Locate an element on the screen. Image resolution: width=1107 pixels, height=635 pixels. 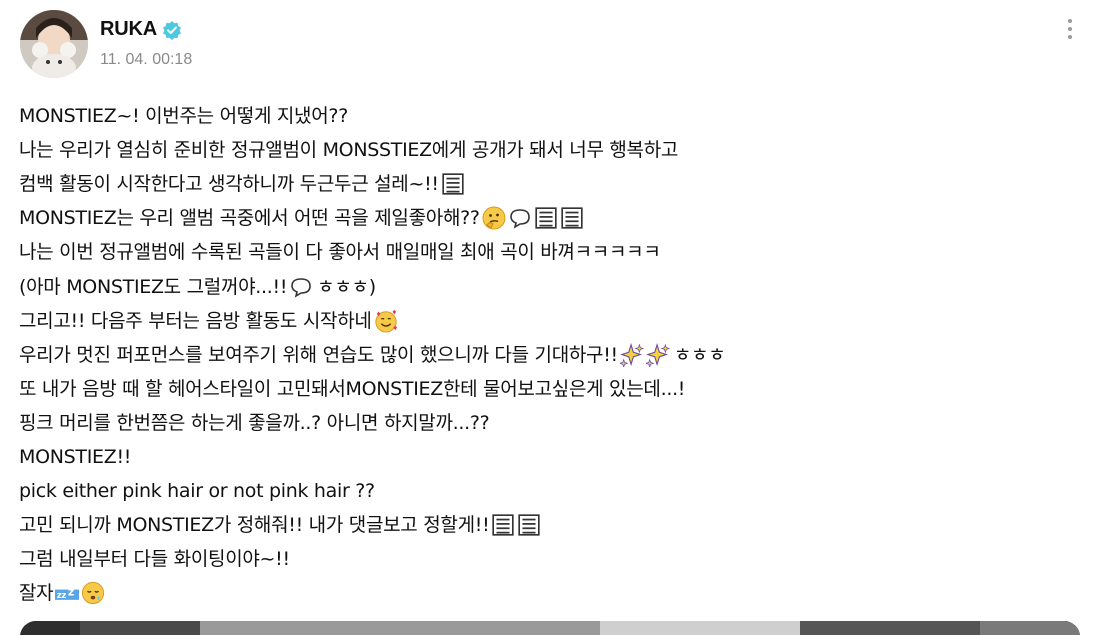
post-text: 고민 되니까 MONSTIEZ가 정해줘!! 내가 댓글보고 정할게!! is located at coordinates (254, 525).